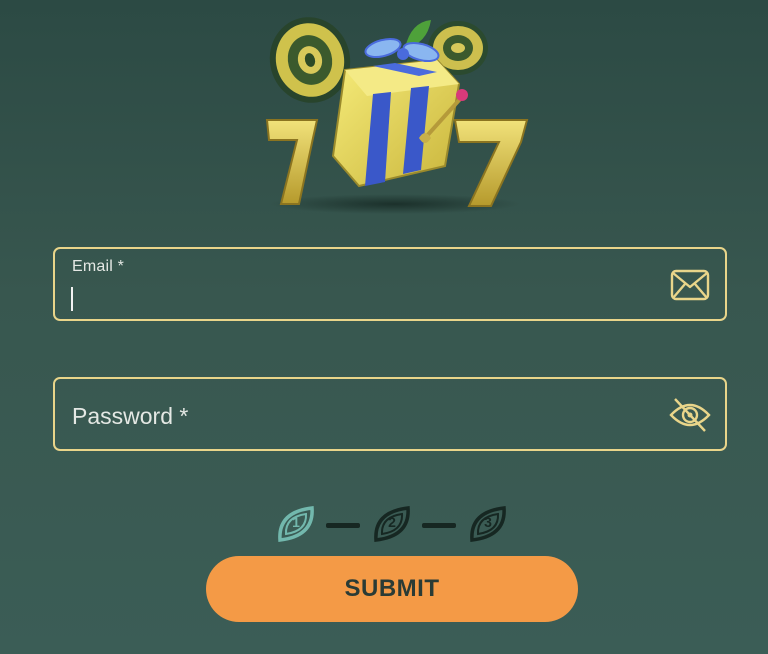 The image size is (768, 654). I want to click on seven-right, so click(491, 163).